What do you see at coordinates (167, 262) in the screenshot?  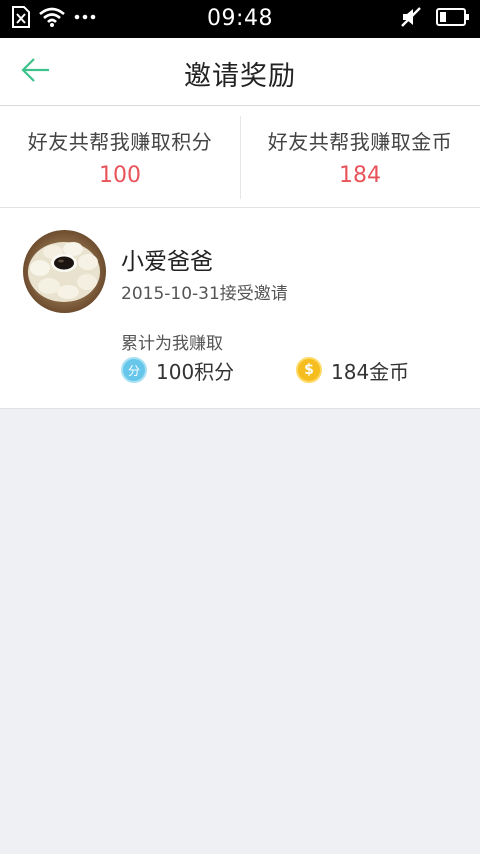 I see `friend-name: 小爱爸爸` at bounding box center [167, 262].